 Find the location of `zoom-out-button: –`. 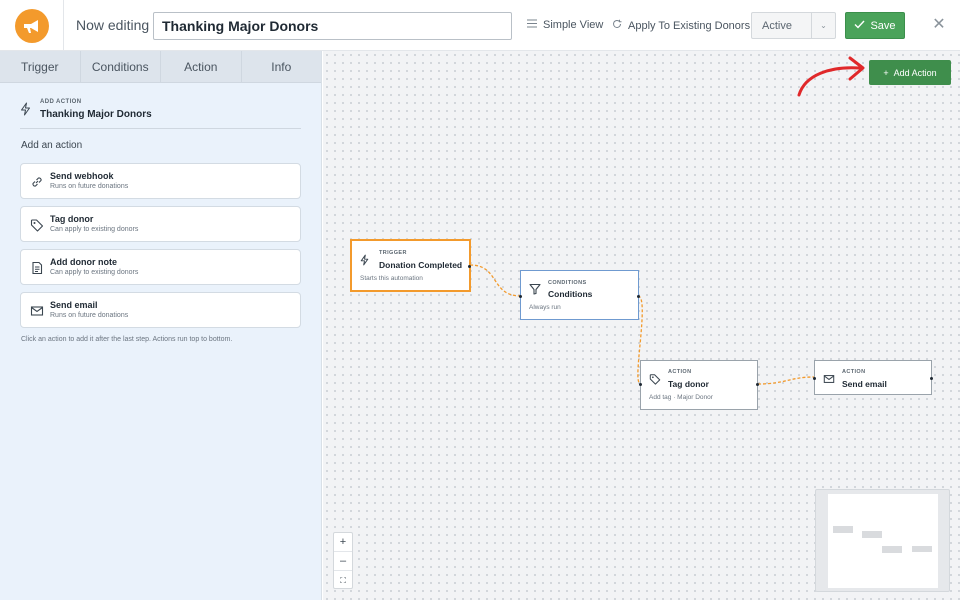

zoom-out-button: – is located at coordinates (343, 561).